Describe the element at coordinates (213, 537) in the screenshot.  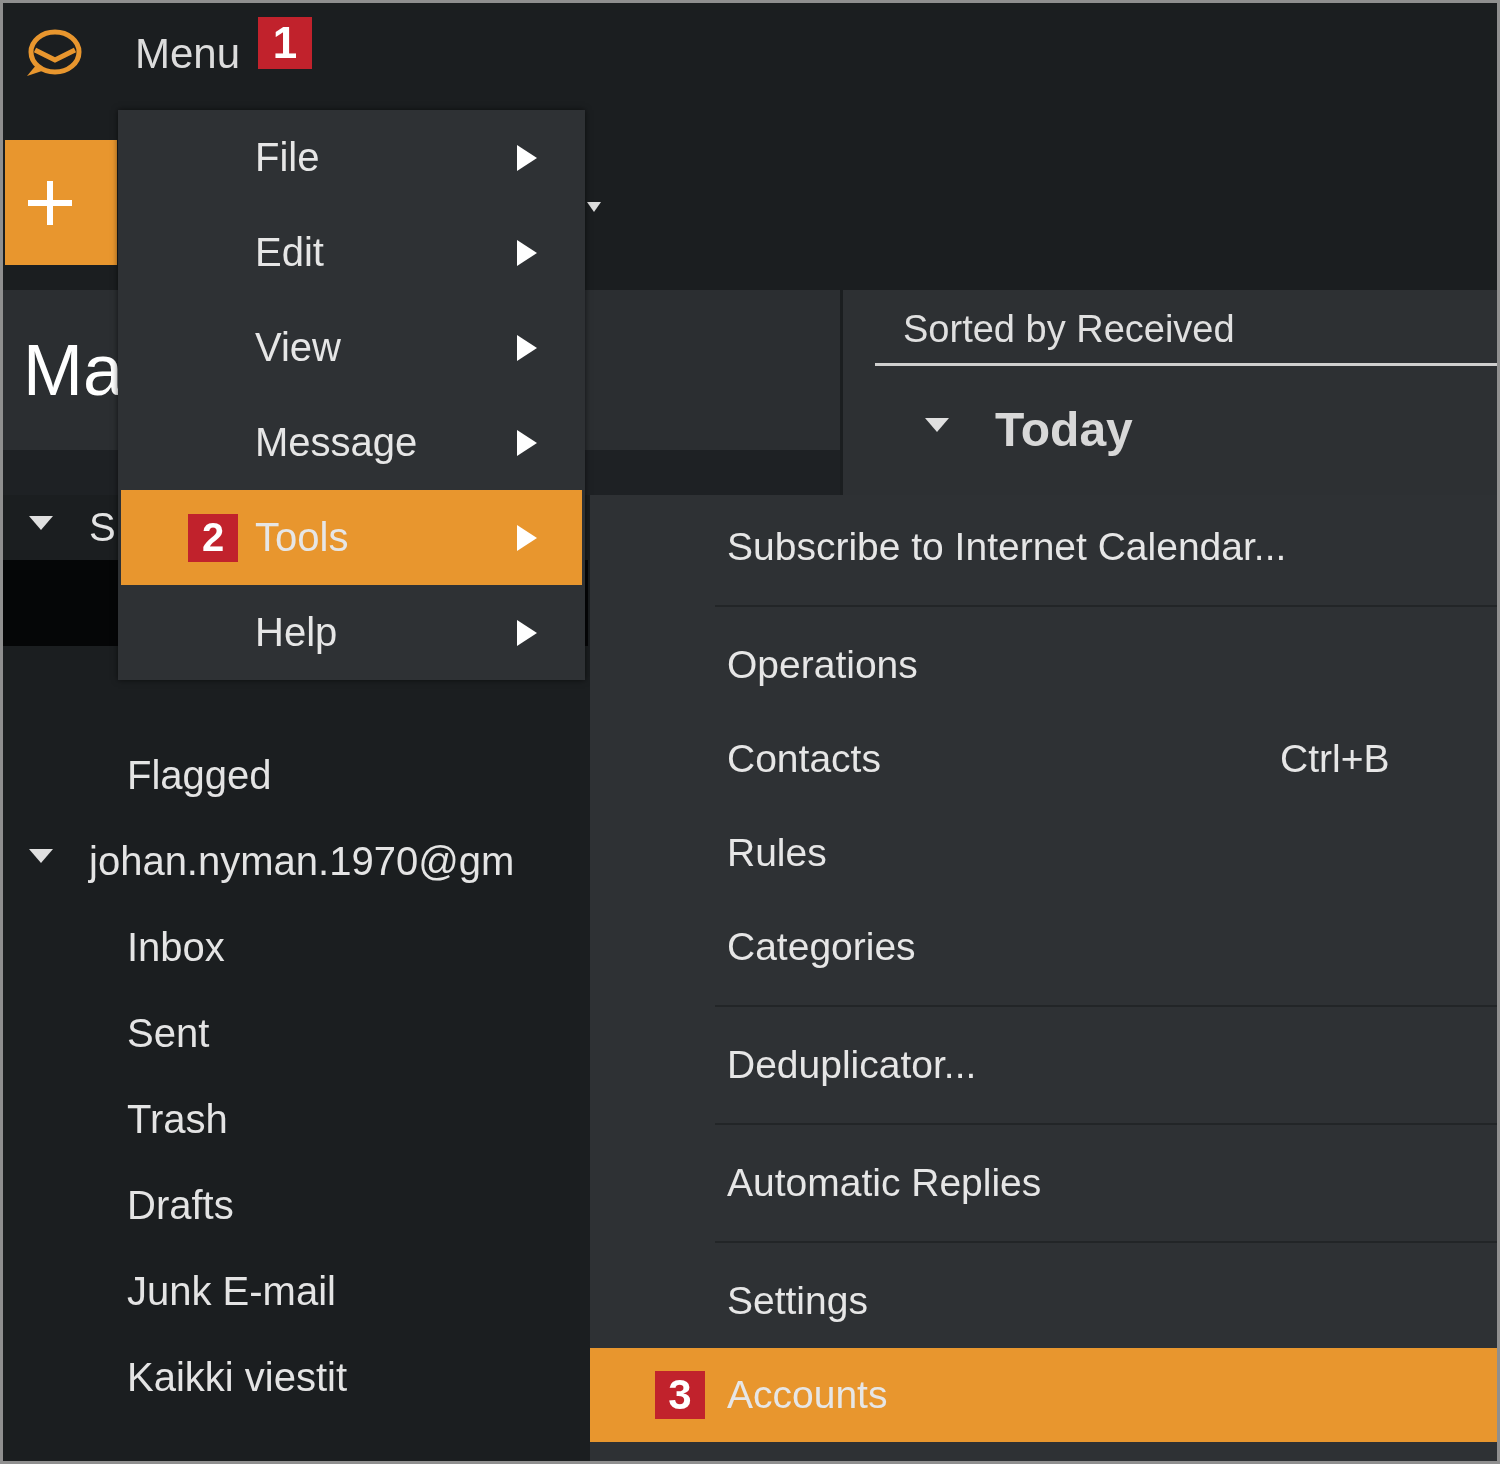
I see `step-badge: 2` at that location.